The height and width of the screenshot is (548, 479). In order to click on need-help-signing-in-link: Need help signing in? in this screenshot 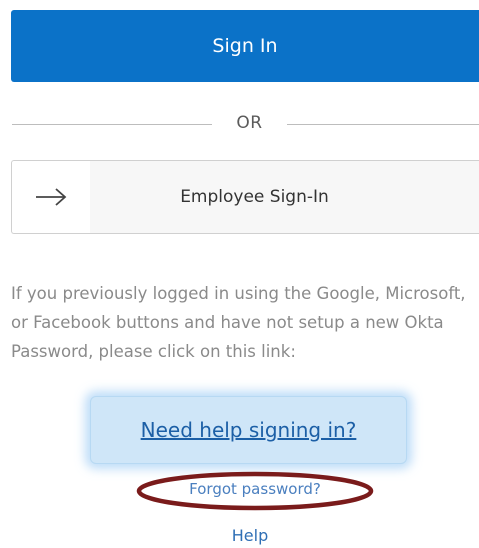, I will do `click(249, 430)`.